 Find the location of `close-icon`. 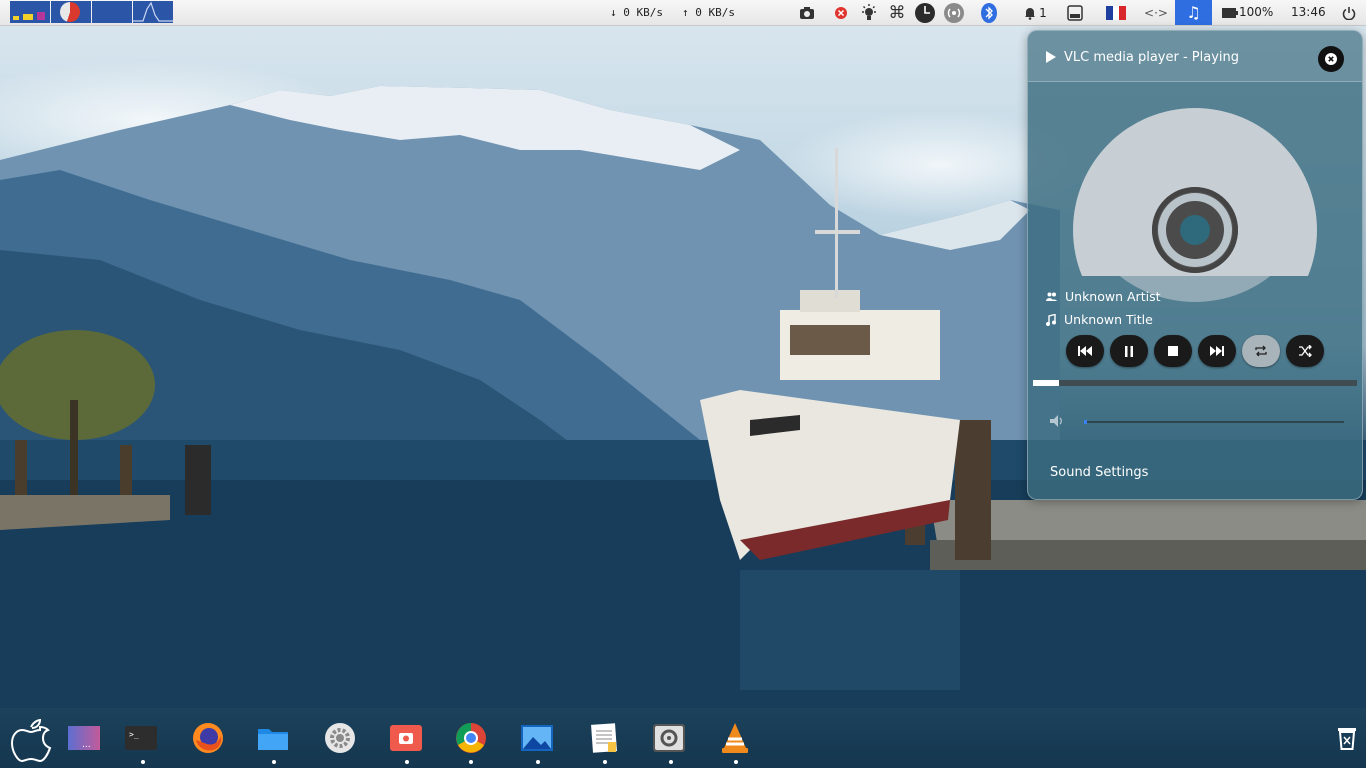

close-icon is located at coordinates (1331, 59).